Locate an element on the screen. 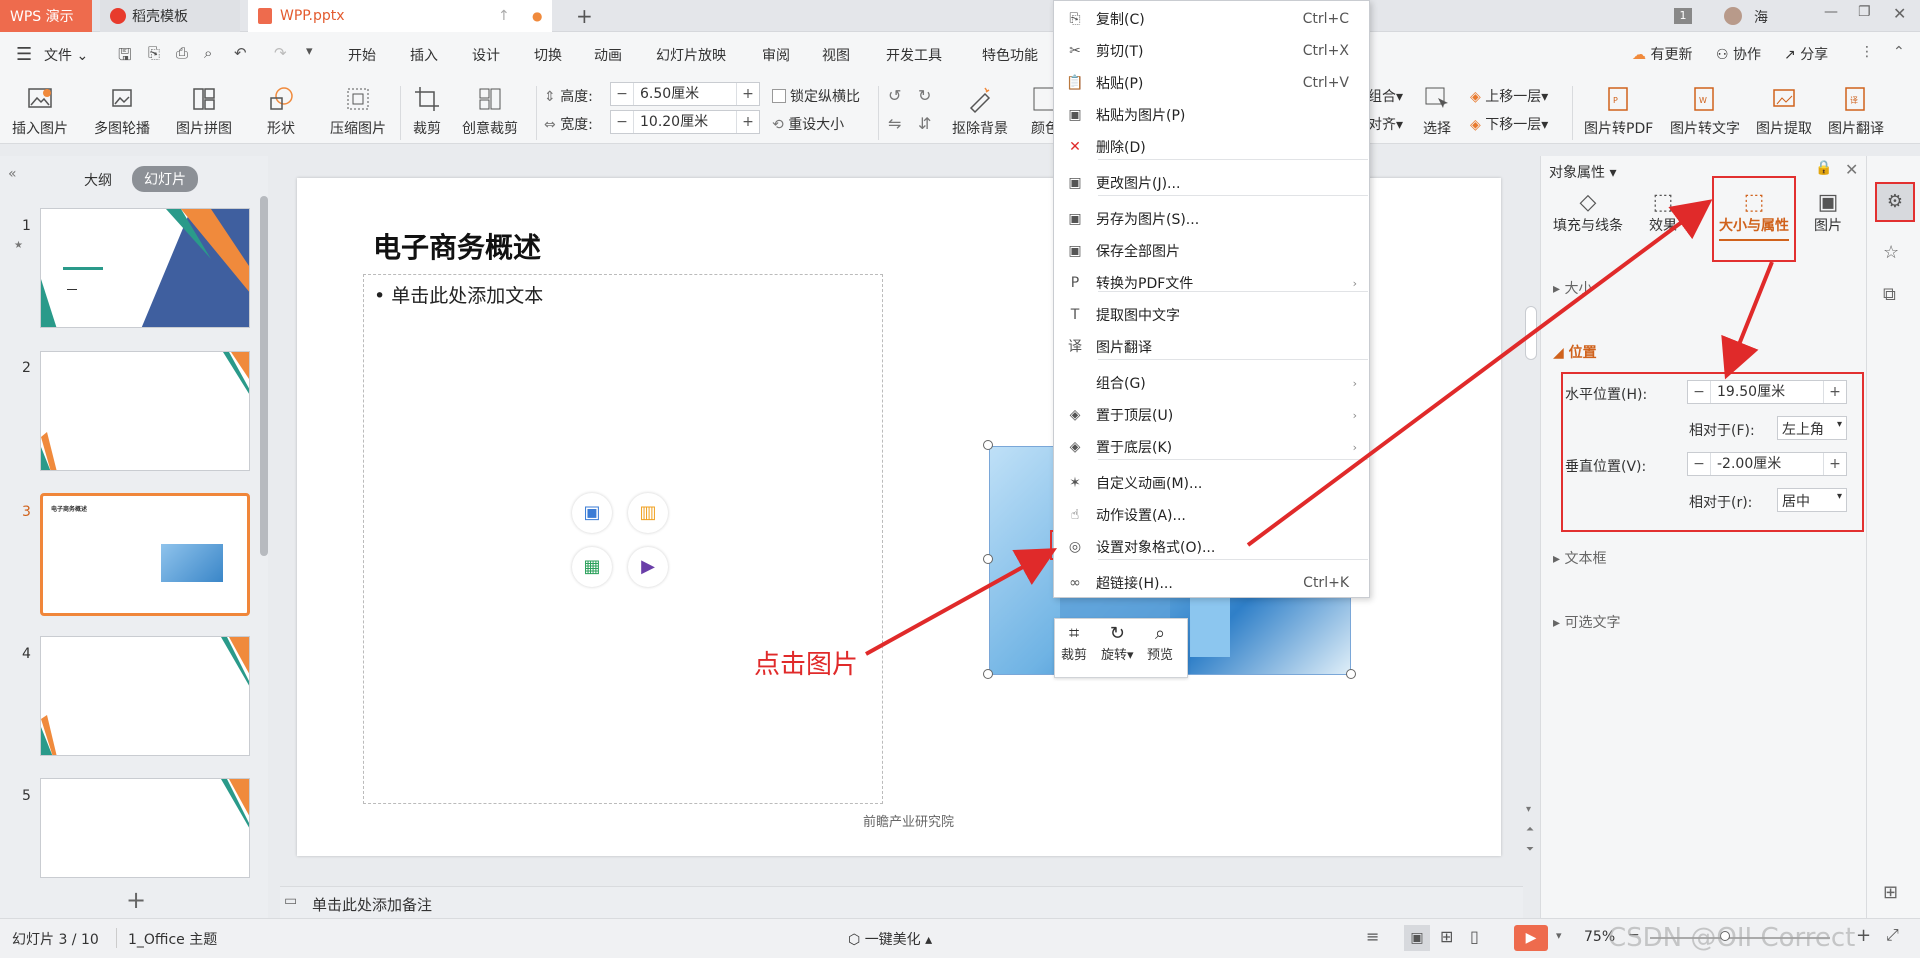  collapse-ribbon-icon: ⌃ is located at coordinates (1899, 52).